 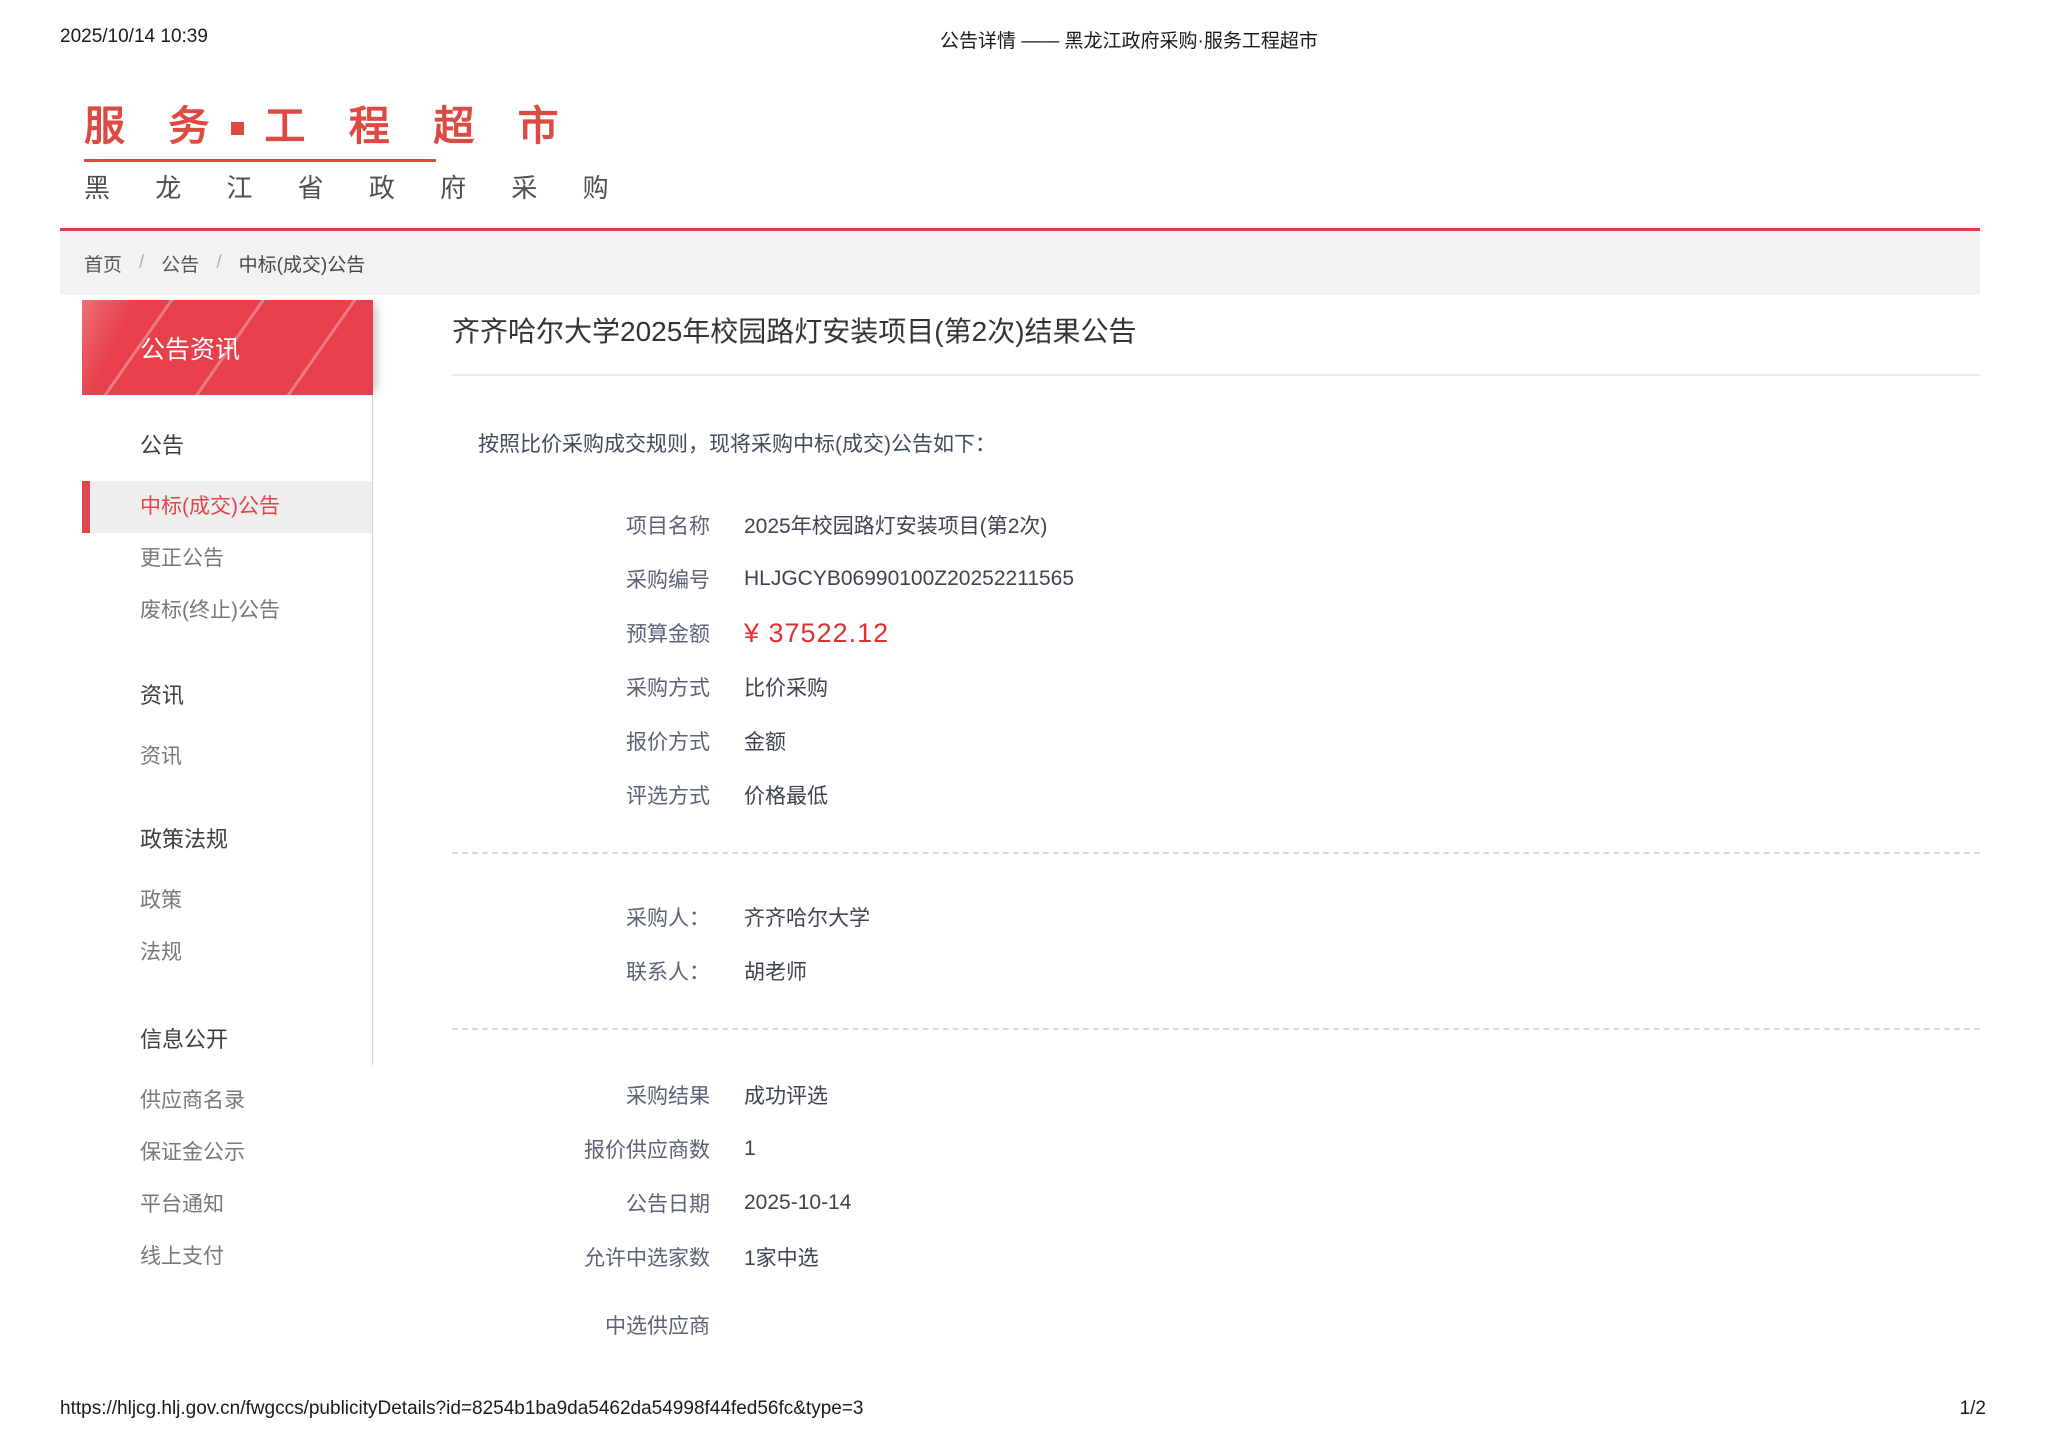 What do you see at coordinates (162, 445) in the screenshot?
I see `sidebar-section-title: 公告` at bounding box center [162, 445].